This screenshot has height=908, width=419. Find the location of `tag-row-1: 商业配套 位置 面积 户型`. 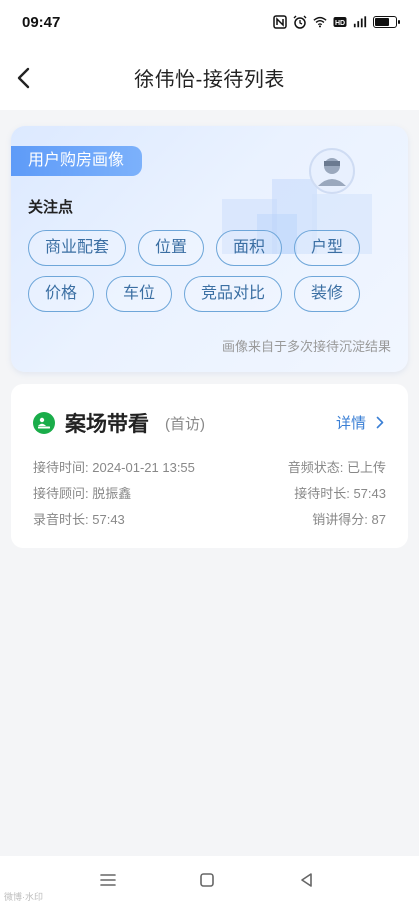

tag-row-1: 商业配套 位置 面积 户型 is located at coordinates (194, 248).